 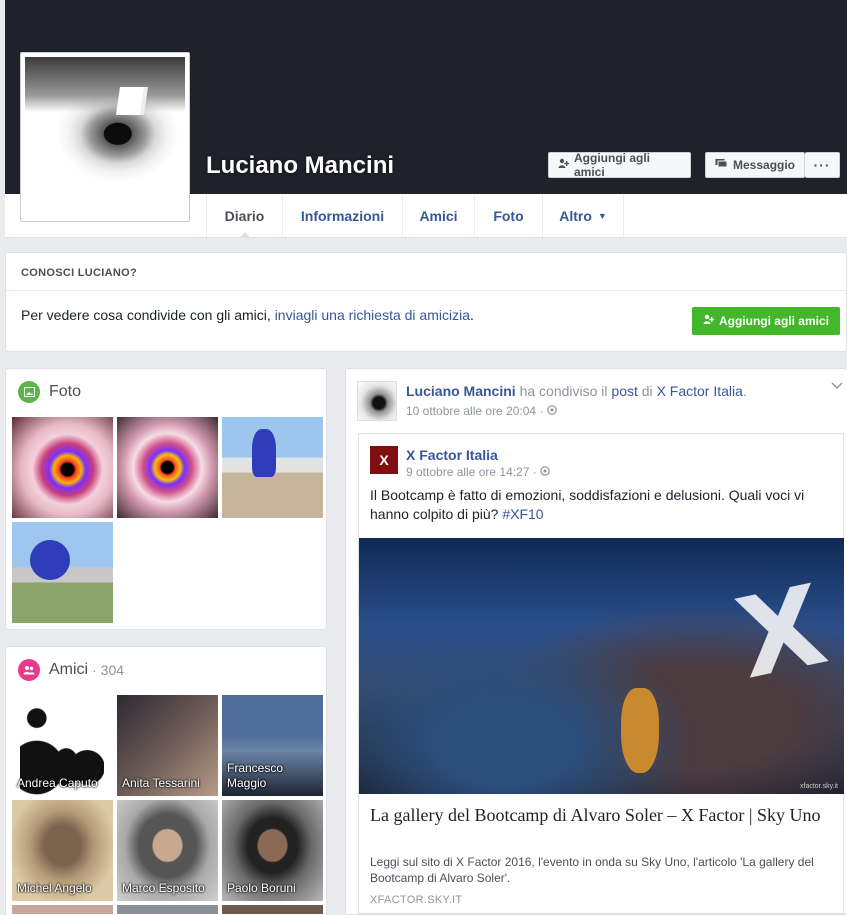 What do you see at coordinates (575, 215) in the screenshot?
I see `tab-label: Altro` at bounding box center [575, 215].